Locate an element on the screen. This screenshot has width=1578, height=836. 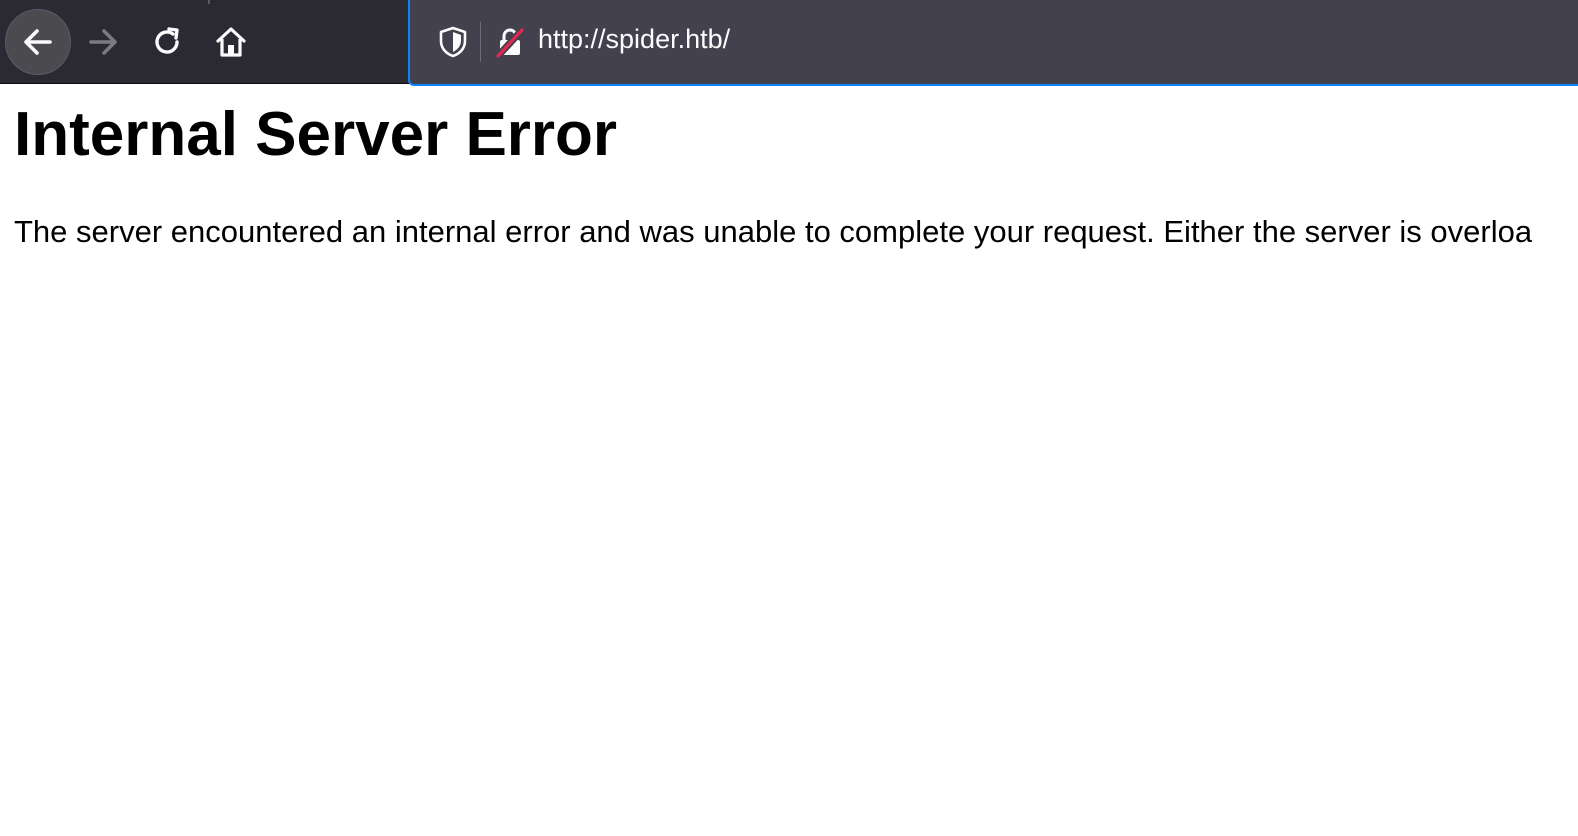
url-text: http://spider.htb/ is located at coordinates (634, 39).